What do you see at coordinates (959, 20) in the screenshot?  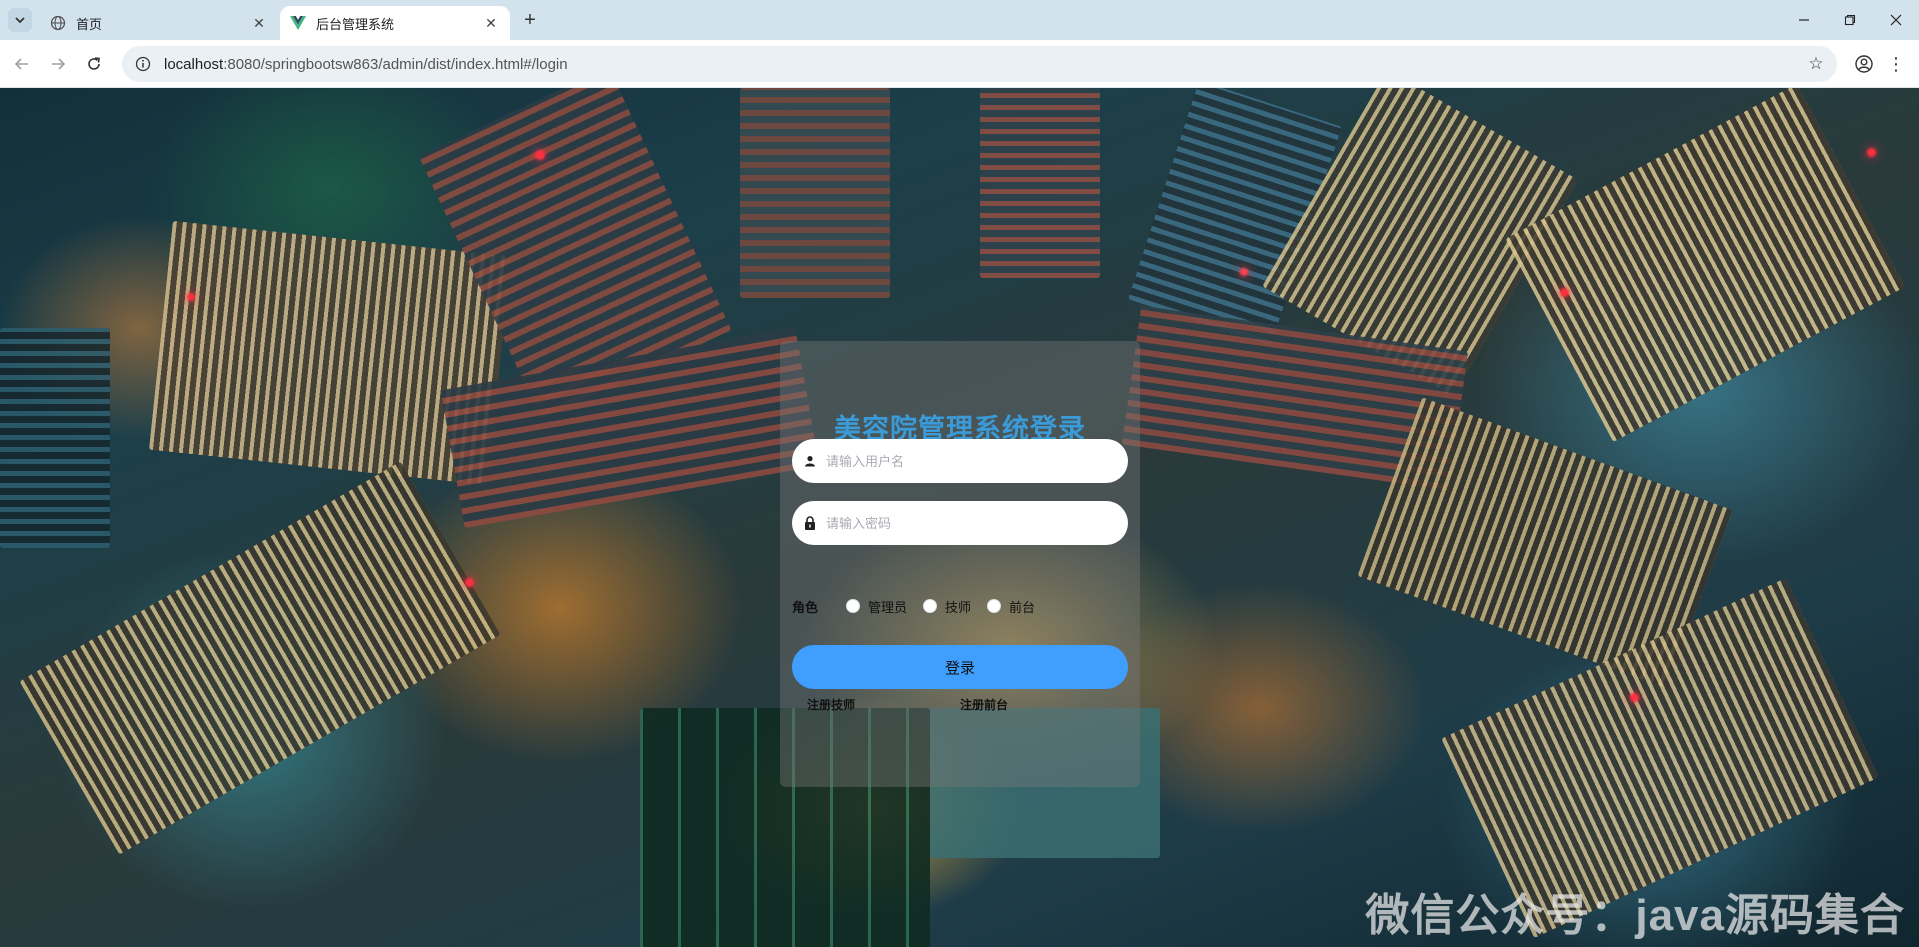 I see `browser-tab-strip: 首页 ✕ 后台管理系统 ✕ +` at bounding box center [959, 20].